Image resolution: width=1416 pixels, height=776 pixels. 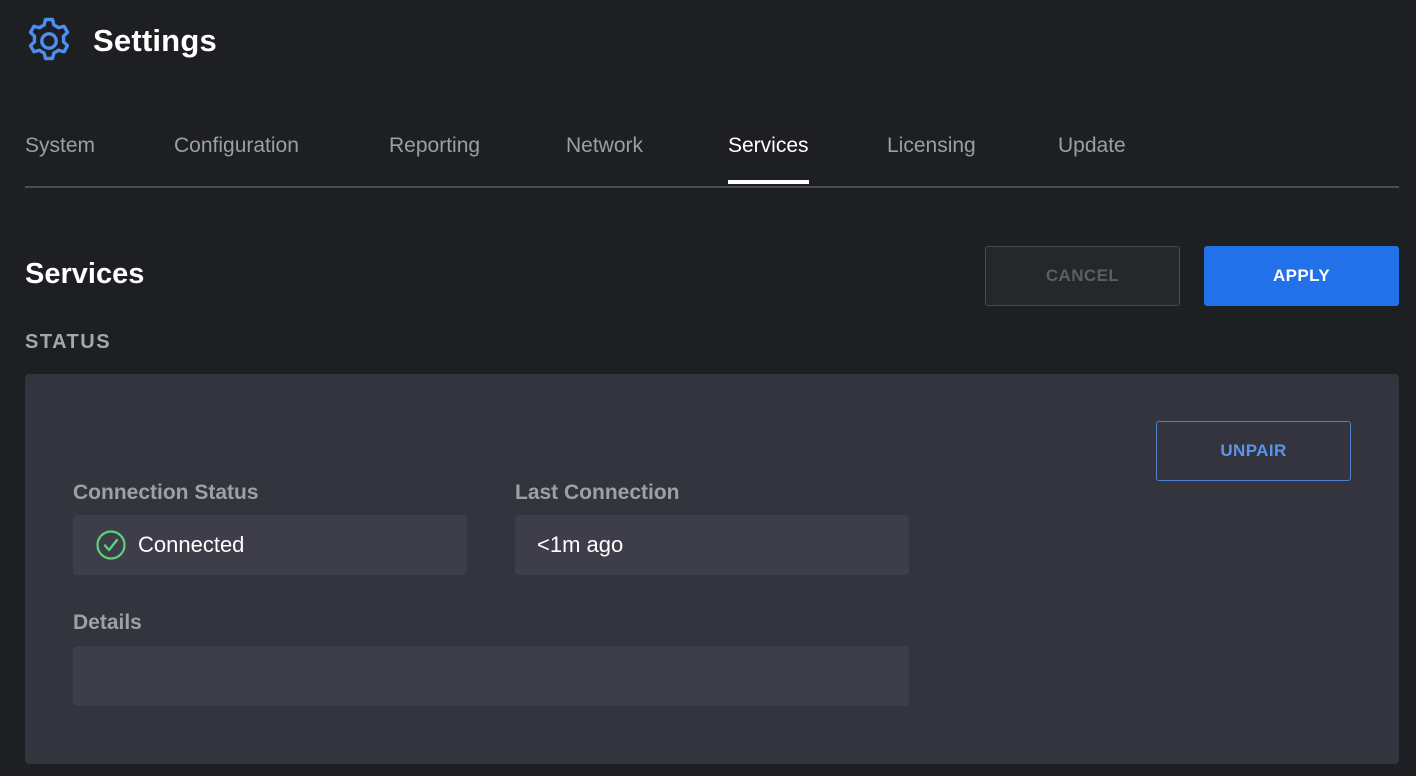 I want to click on active-tab-indicator, so click(x=768, y=182).